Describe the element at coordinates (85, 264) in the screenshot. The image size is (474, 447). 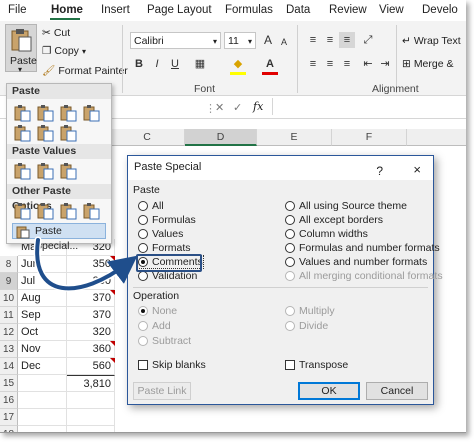
I see `annotation-arrow` at that location.